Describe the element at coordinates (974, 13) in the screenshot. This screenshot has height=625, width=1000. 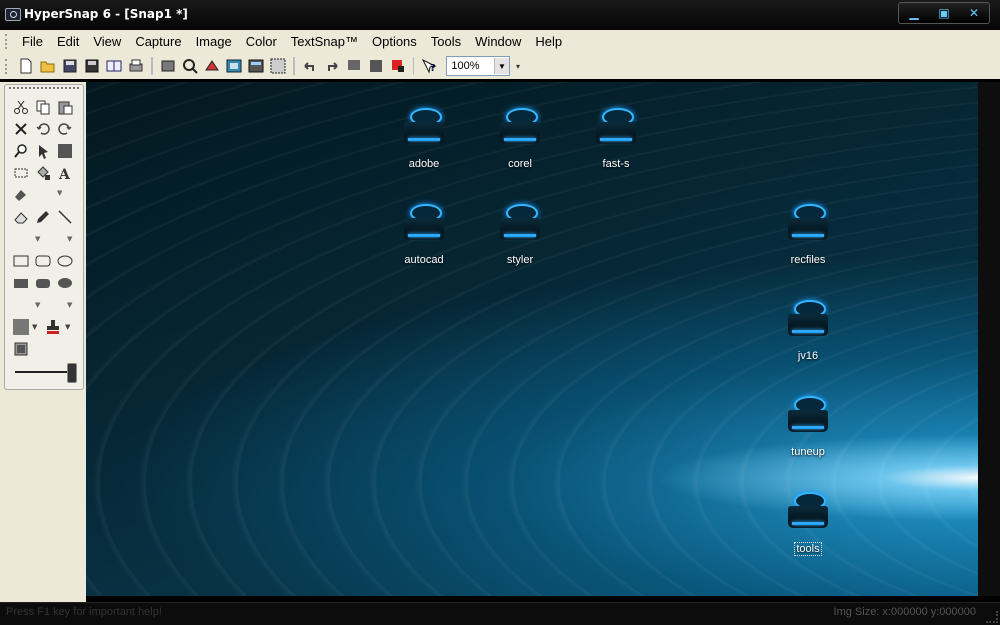
I see `close-button: ✕` at that location.